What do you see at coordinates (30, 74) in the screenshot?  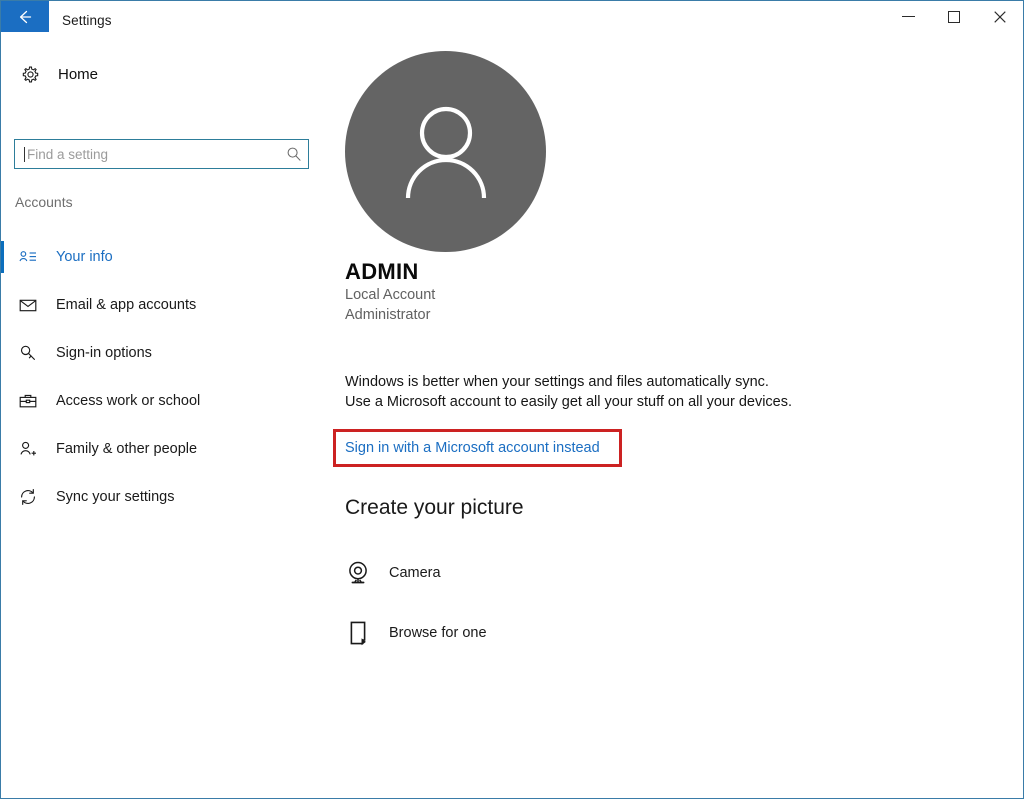 I see `gear-icon` at bounding box center [30, 74].